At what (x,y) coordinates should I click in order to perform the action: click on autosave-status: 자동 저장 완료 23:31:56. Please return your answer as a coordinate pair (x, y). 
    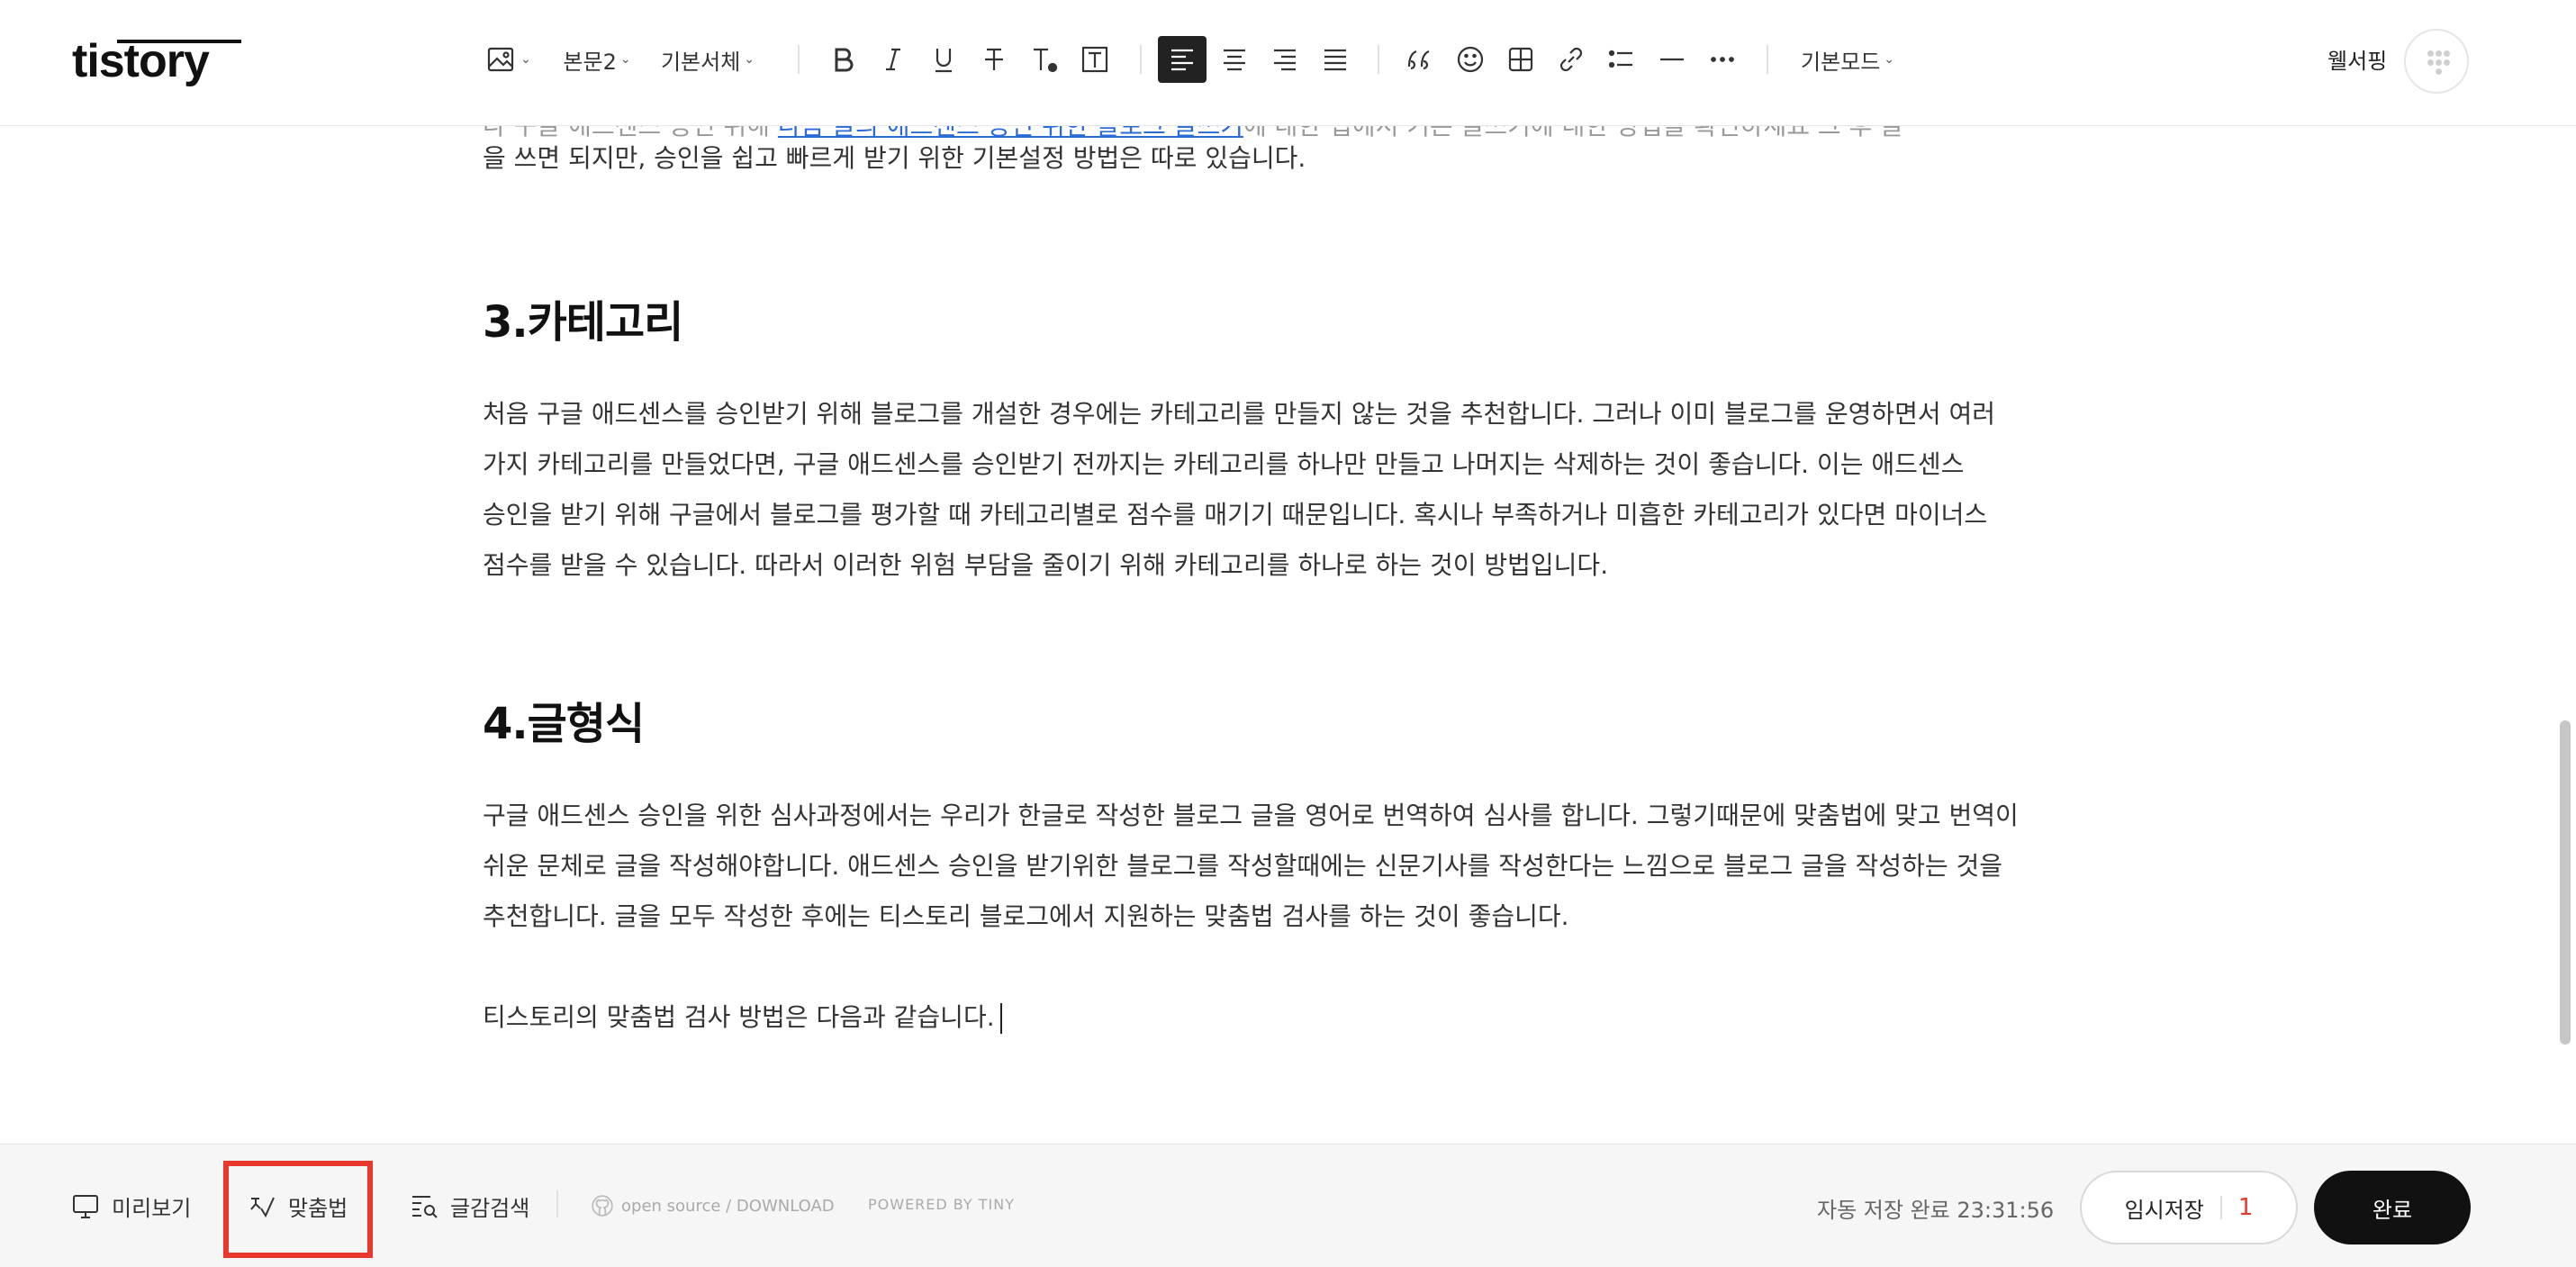
    Looking at the image, I should click on (1936, 1210).